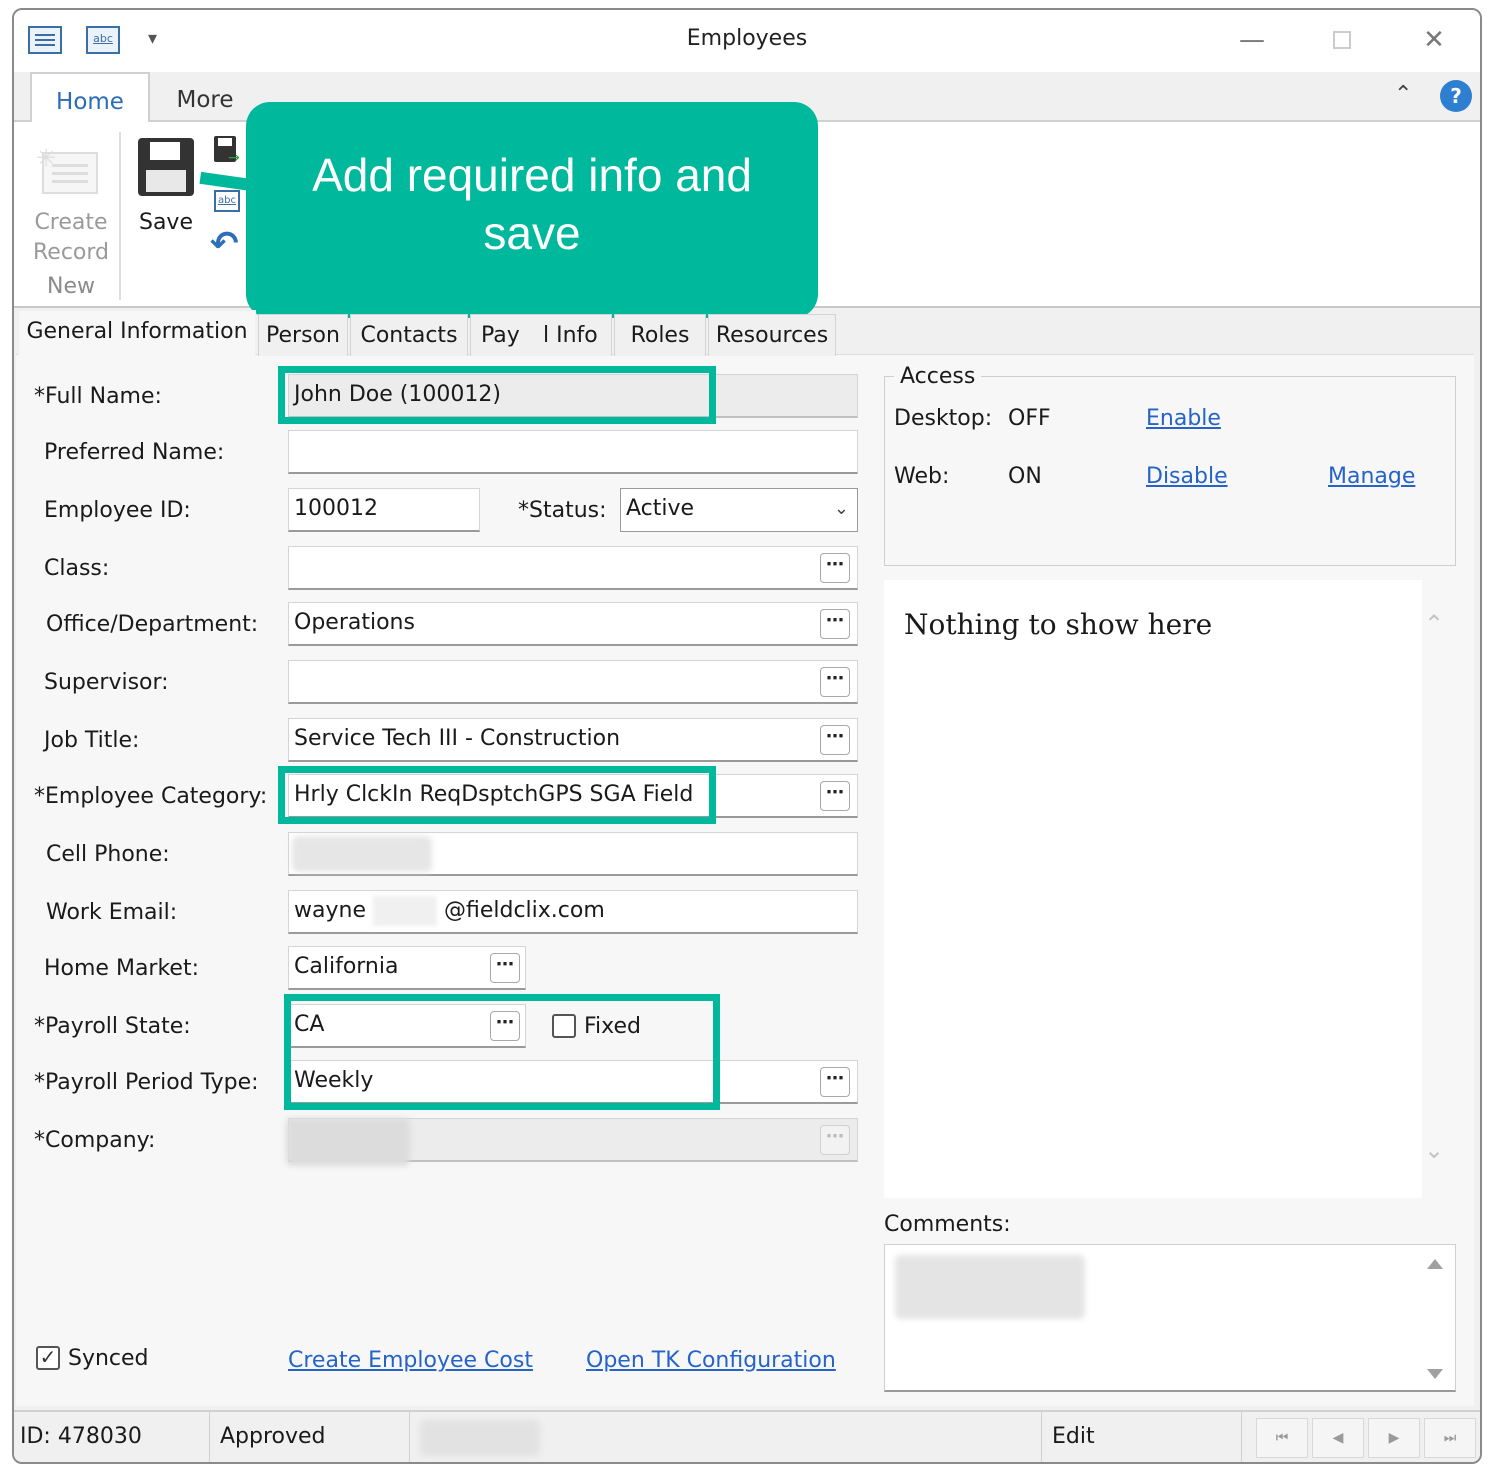  What do you see at coordinates (480, 1438) in the screenshot?
I see `redacted-status` at bounding box center [480, 1438].